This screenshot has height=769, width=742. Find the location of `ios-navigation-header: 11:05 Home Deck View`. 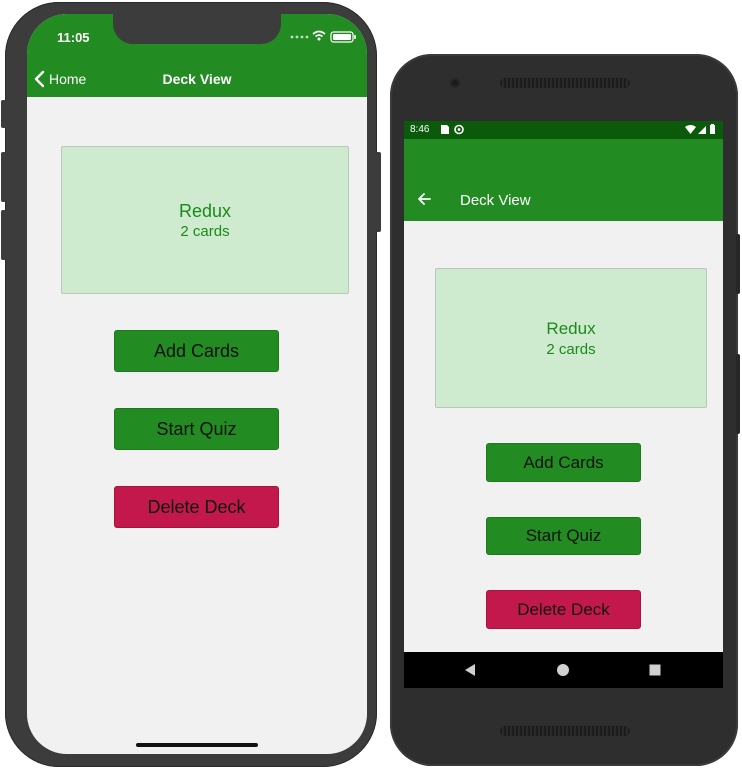

ios-navigation-header: 11:05 Home Deck View is located at coordinates (197, 55).